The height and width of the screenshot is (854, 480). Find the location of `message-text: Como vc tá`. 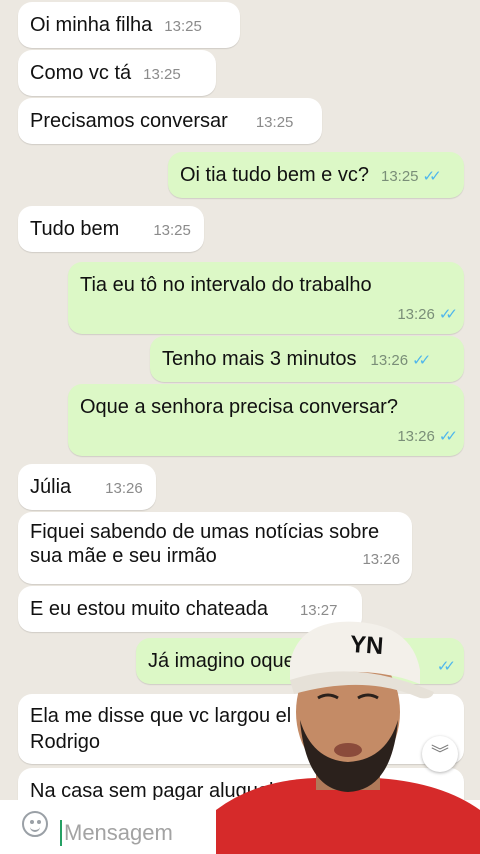

message-text: Como vc tá is located at coordinates (81, 73).